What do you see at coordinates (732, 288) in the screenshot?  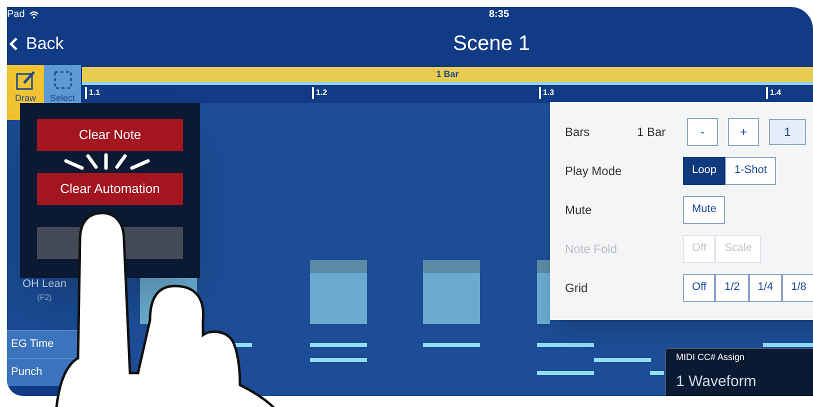 I see `option-button: 1/2` at bounding box center [732, 288].